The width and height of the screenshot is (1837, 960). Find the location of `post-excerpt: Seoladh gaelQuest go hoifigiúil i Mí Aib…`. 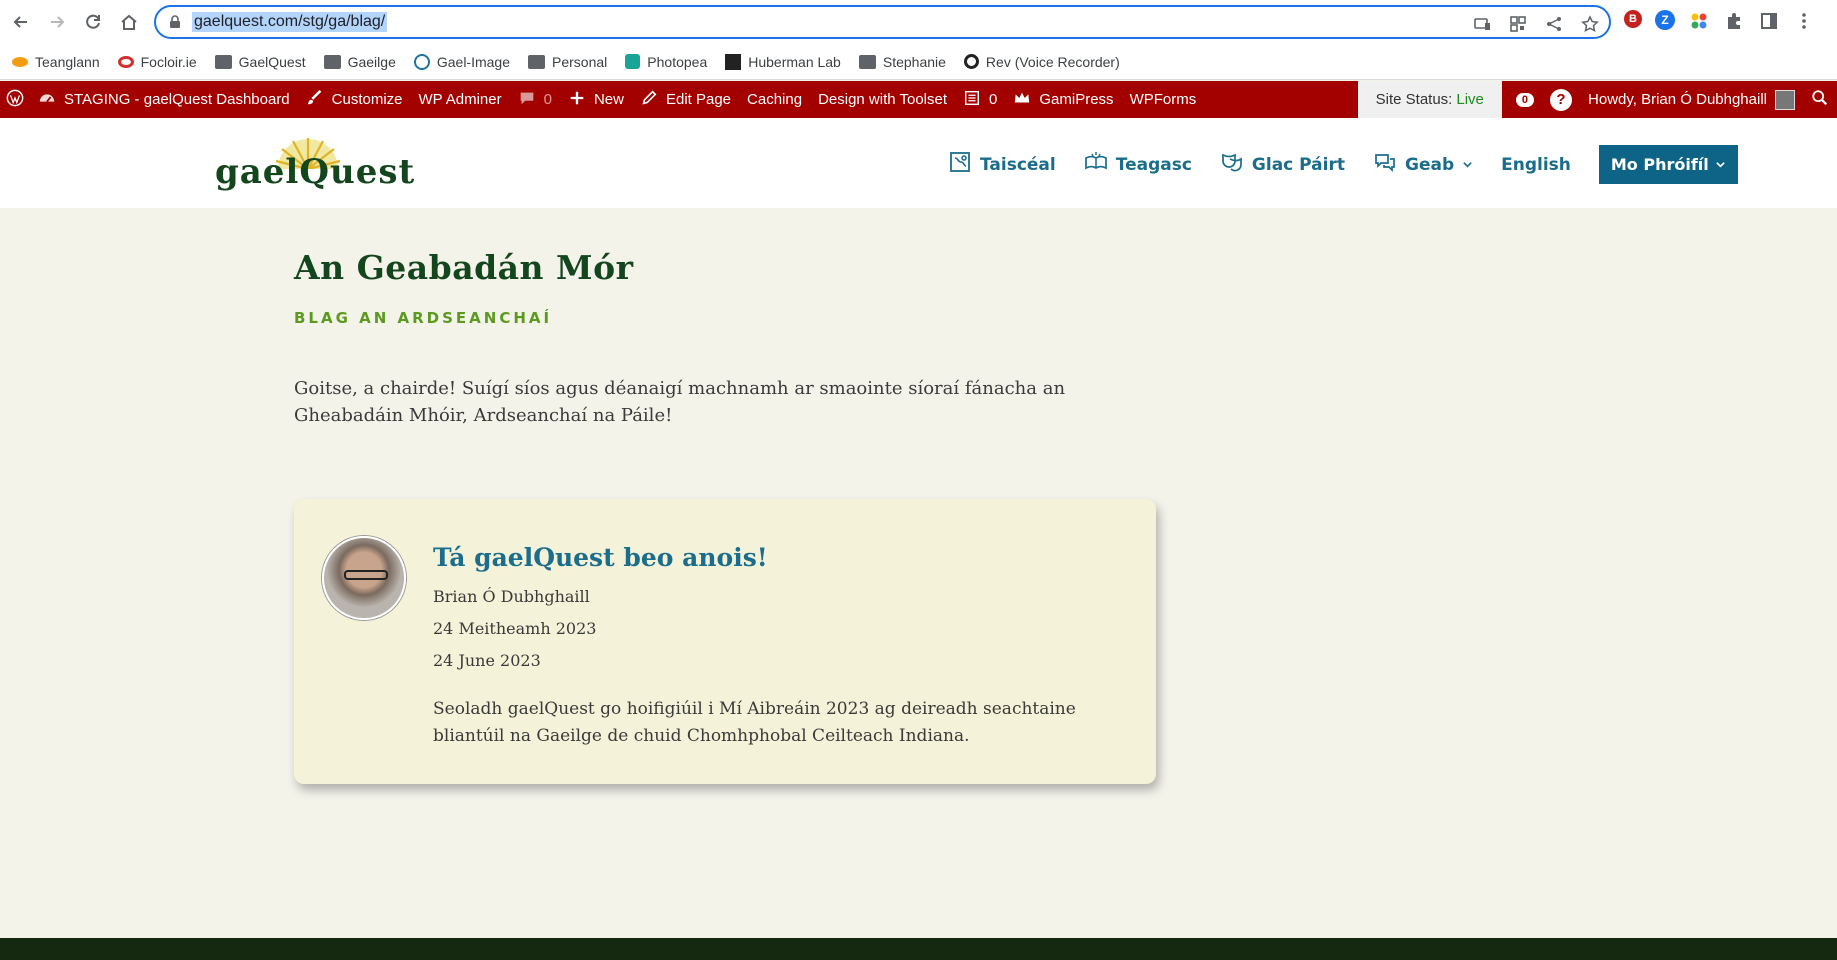

post-excerpt: Seoladh gaelQuest go hoifigiúil i Mí Aib… is located at coordinates (754, 722).